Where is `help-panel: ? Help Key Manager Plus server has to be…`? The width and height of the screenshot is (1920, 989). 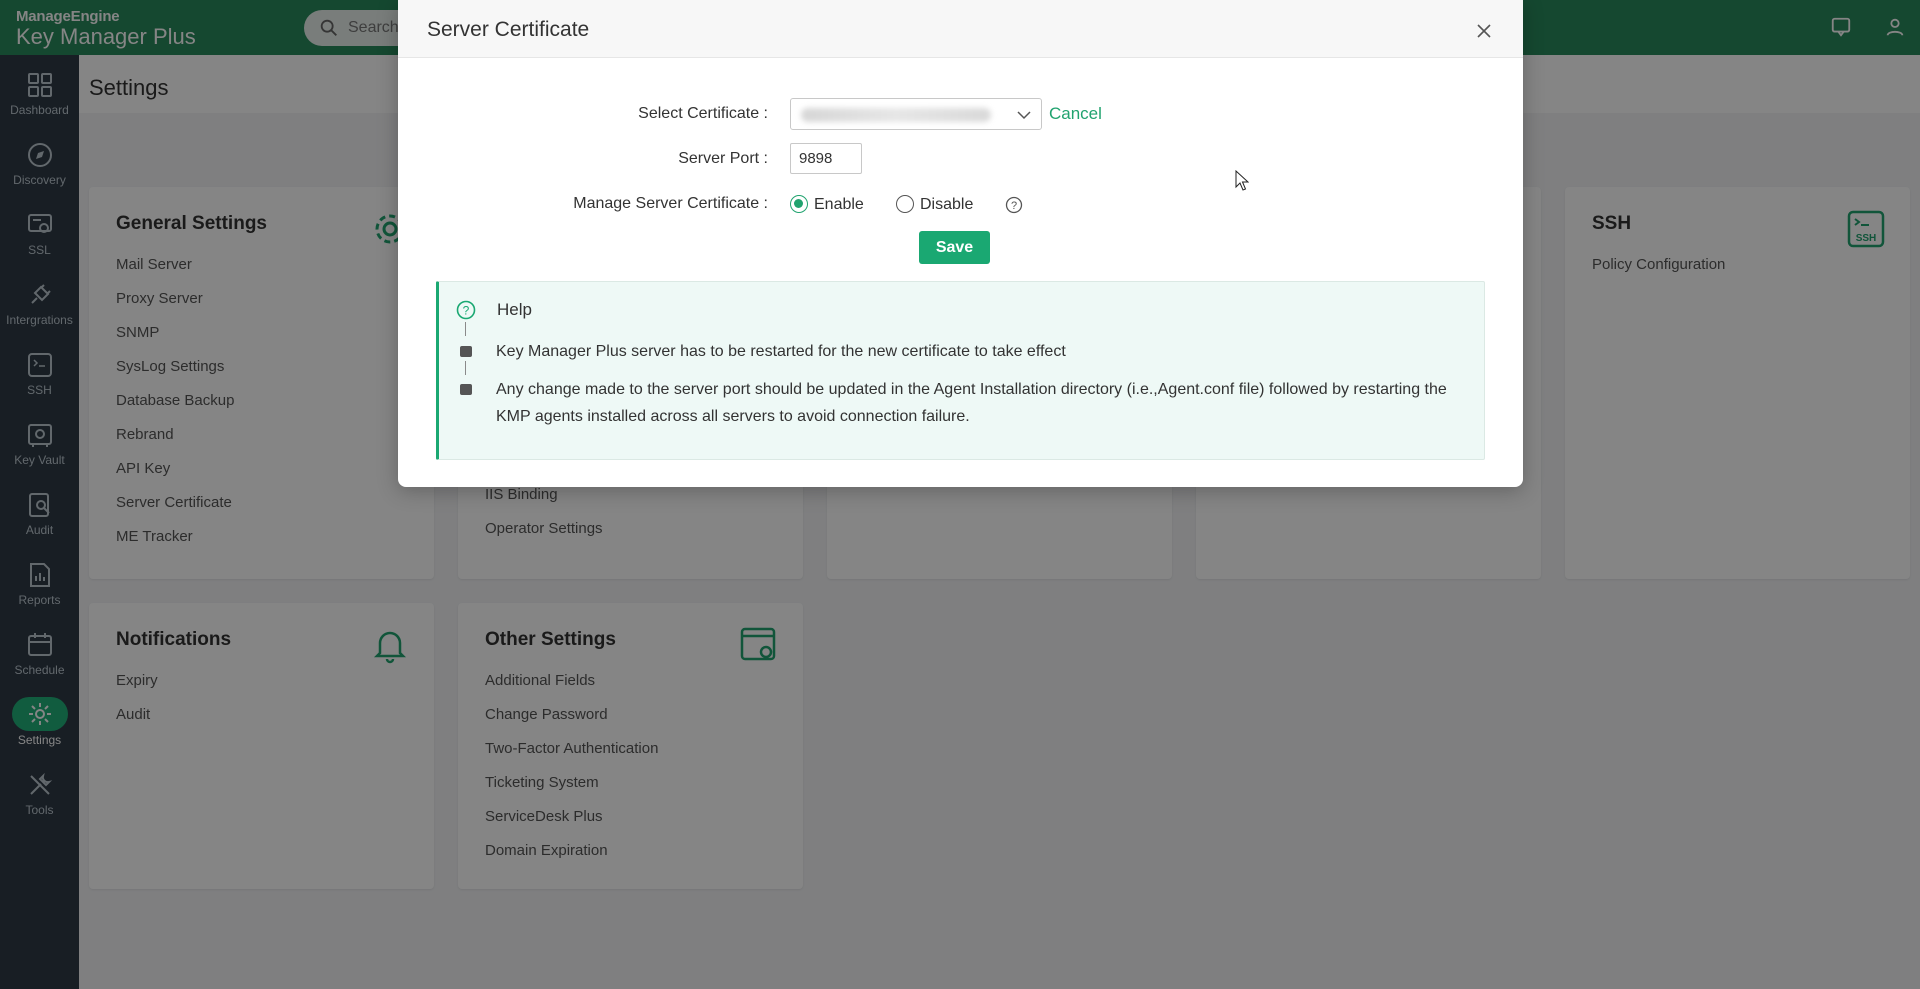
help-panel: ? Help Key Manager Plus server has to be… is located at coordinates (960, 370).